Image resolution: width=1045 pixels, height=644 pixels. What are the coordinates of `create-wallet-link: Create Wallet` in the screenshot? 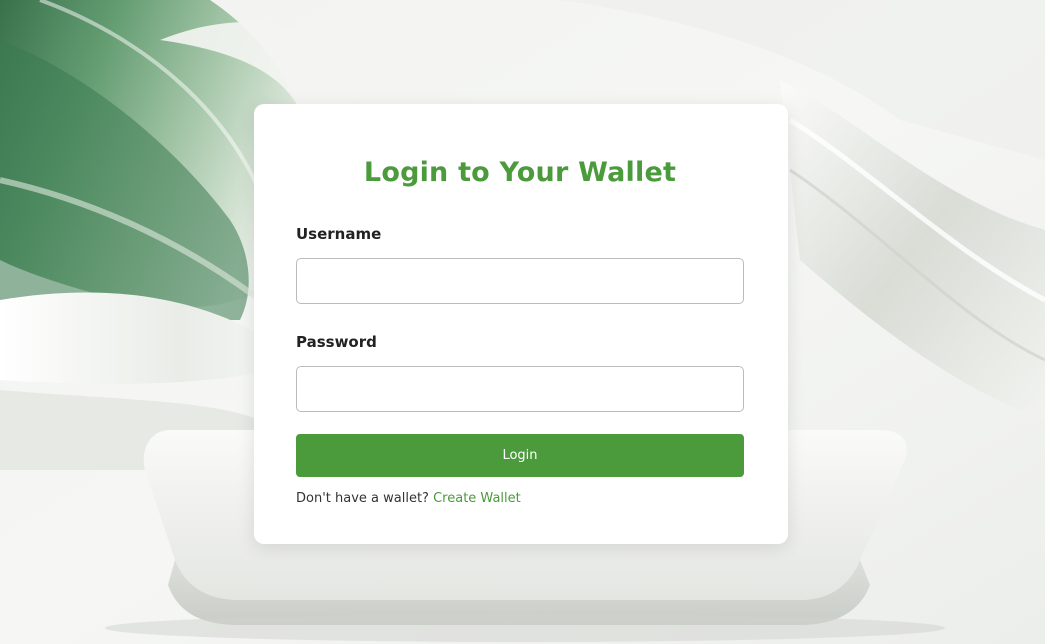 It's located at (477, 498).